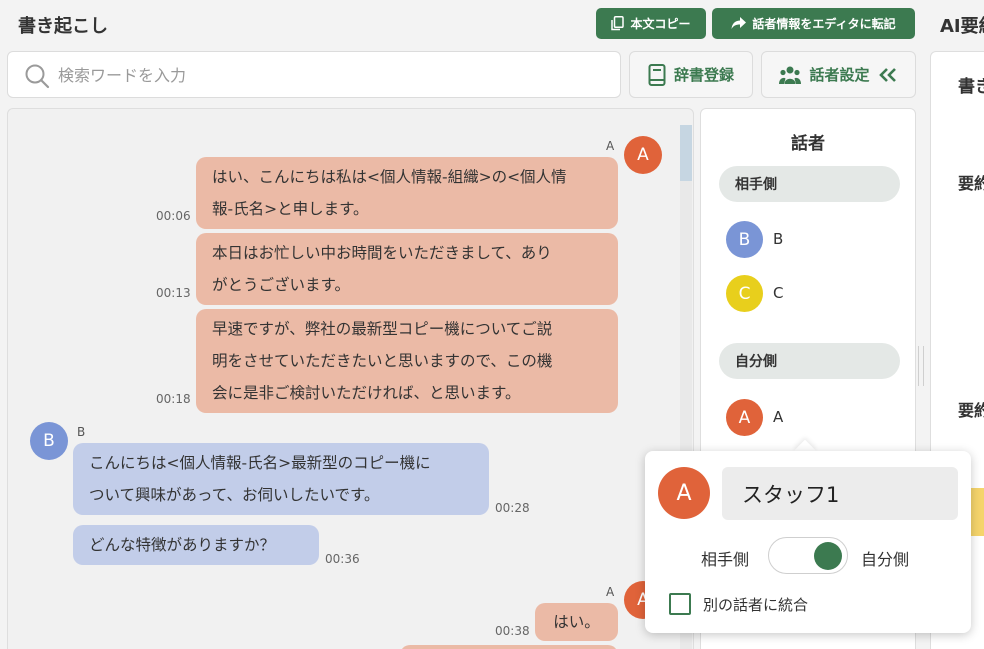 The height and width of the screenshot is (649, 984). I want to click on message-line: がとうございます。, so click(281, 285).